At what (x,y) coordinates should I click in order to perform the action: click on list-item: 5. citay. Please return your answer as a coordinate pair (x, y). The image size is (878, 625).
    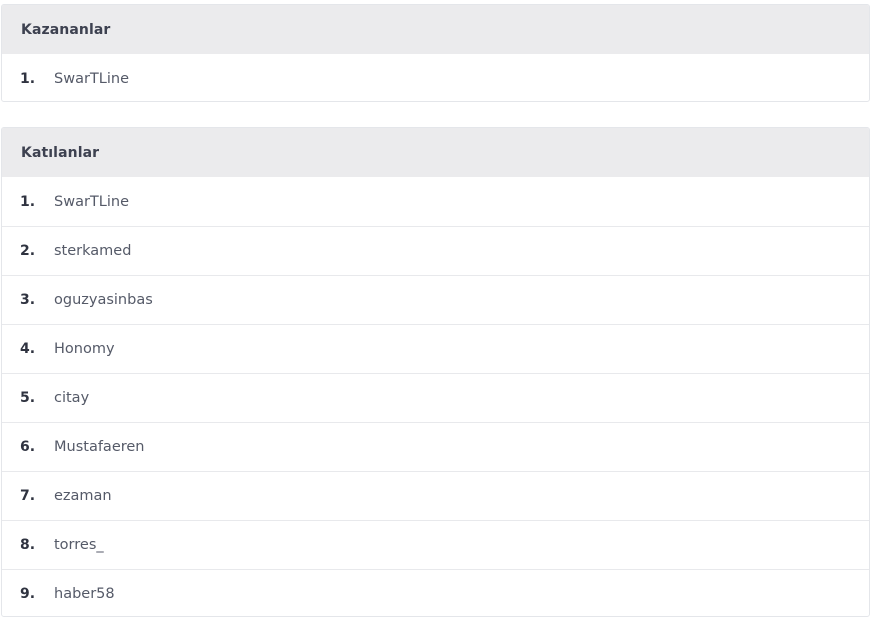
    Looking at the image, I should click on (435, 397).